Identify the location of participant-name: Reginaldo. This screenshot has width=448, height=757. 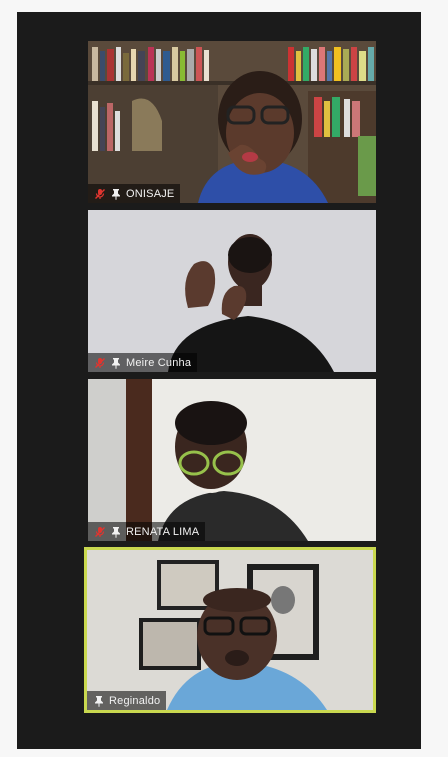
(135, 700).